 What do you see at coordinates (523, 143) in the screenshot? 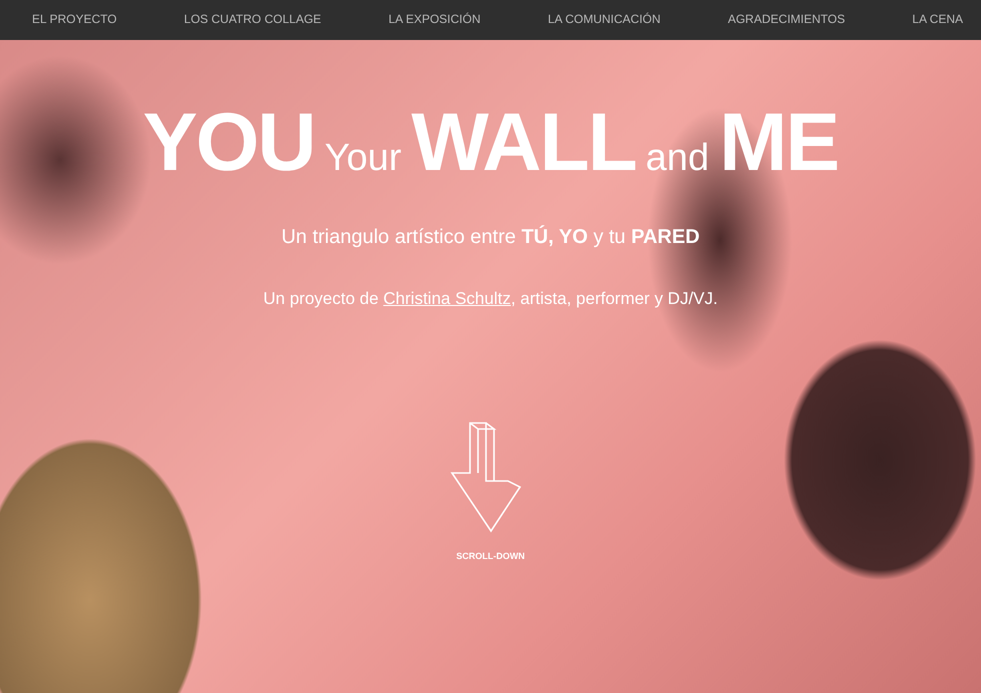
I see `title-word: WALL` at bounding box center [523, 143].